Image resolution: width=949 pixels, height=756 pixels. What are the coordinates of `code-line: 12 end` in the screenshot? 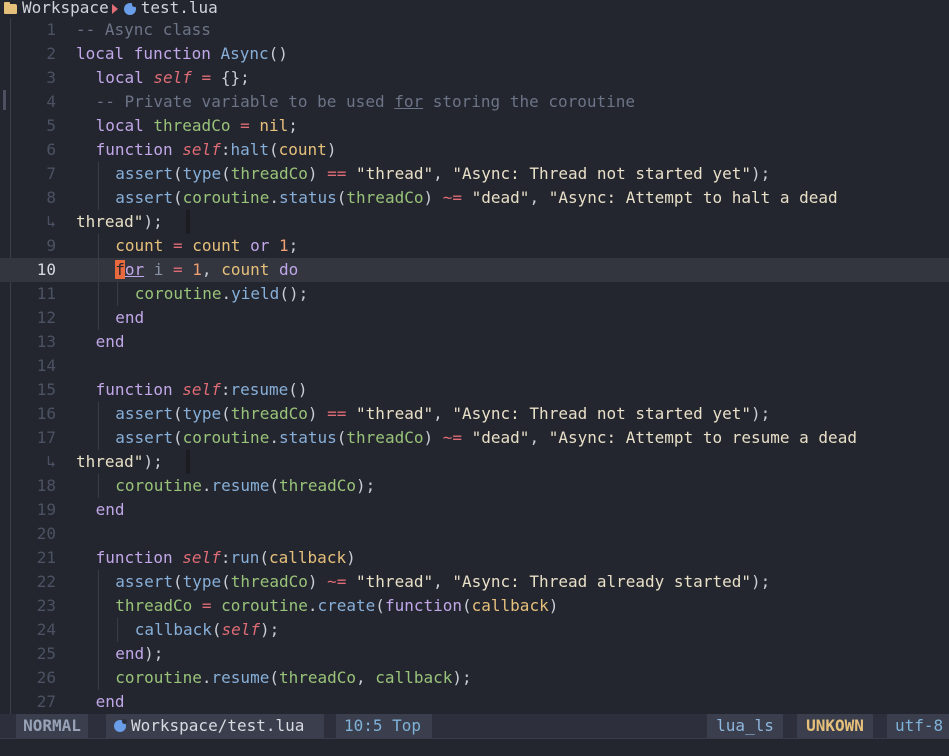 It's located at (474, 318).